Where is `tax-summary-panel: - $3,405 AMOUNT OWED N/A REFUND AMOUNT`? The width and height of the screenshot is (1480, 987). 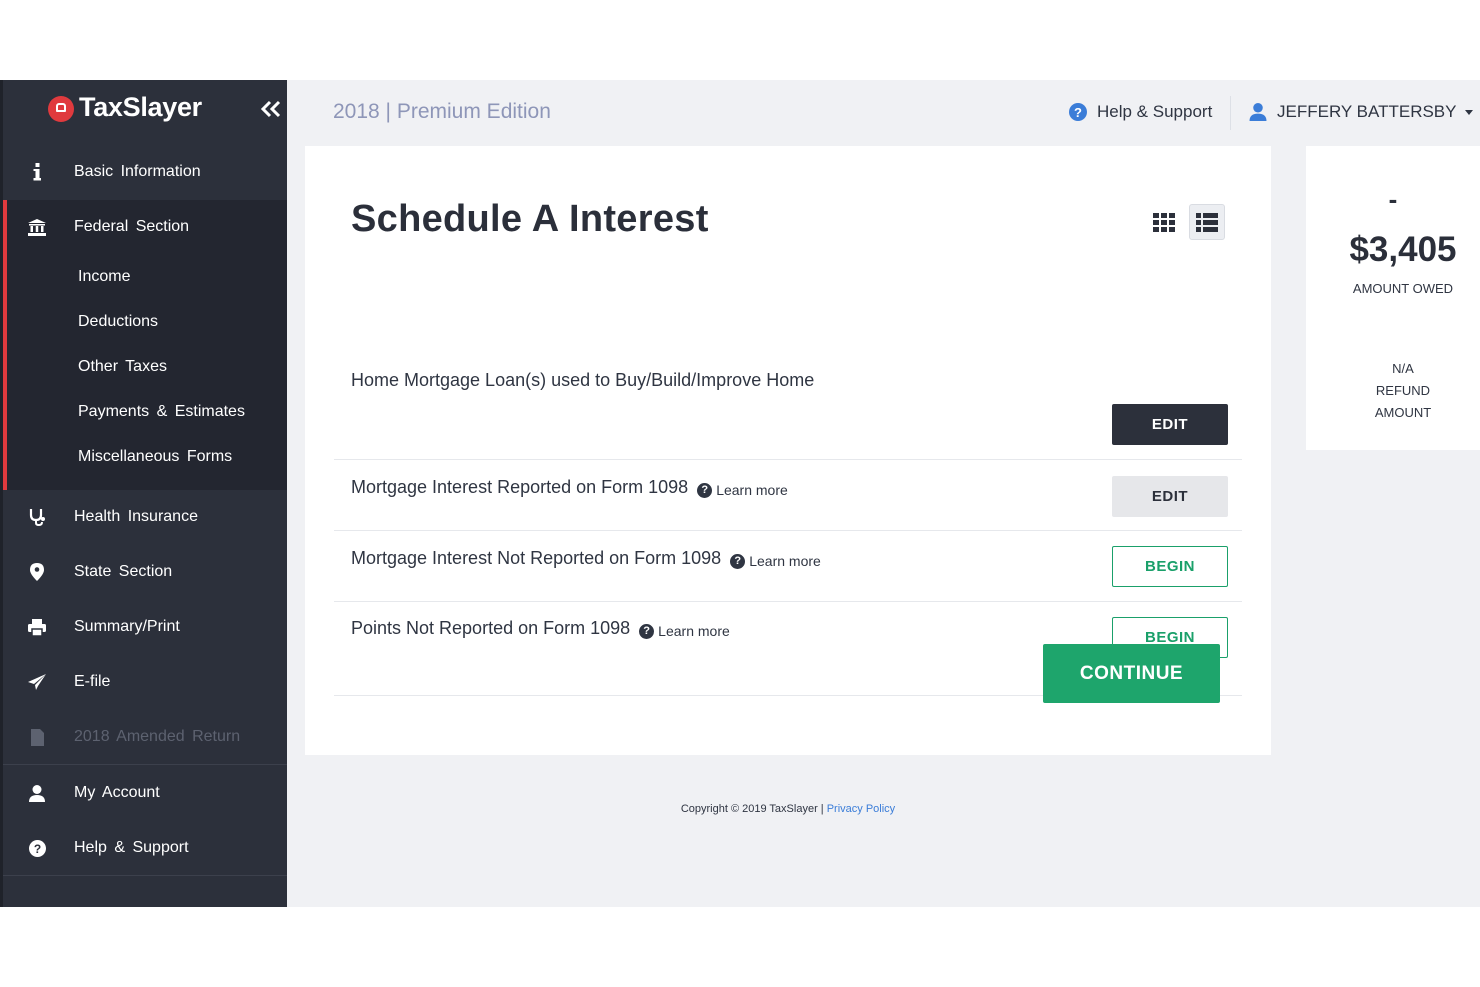 tax-summary-panel: - $3,405 AMOUNT OWED N/A REFUND AMOUNT is located at coordinates (1393, 298).